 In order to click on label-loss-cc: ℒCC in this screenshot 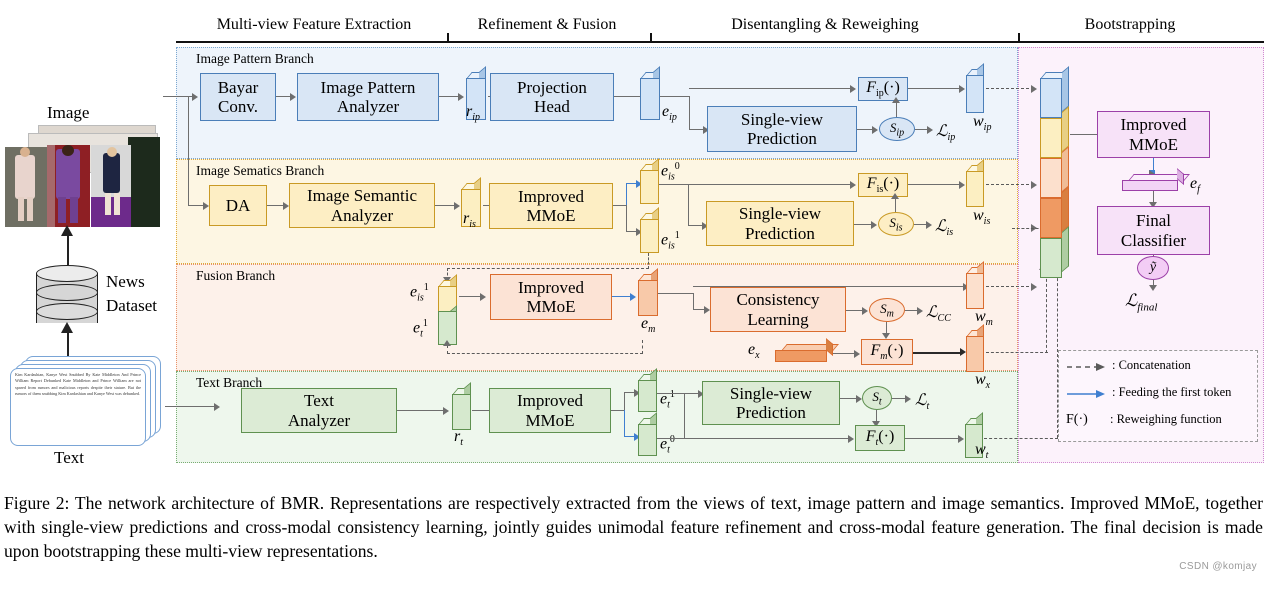, I will do `click(938, 314)`.